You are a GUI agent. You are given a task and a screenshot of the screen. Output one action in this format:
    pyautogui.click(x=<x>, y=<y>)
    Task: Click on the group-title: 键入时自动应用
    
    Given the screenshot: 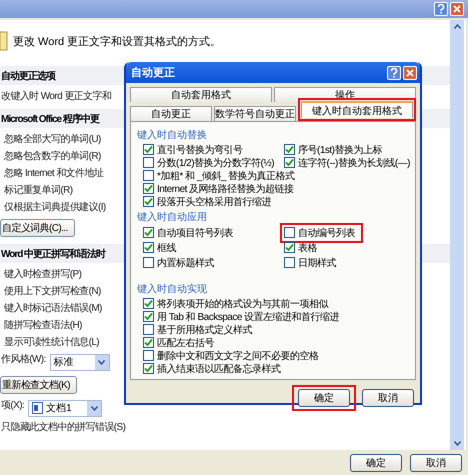 What is the action you would take?
    pyautogui.click(x=172, y=217)
    